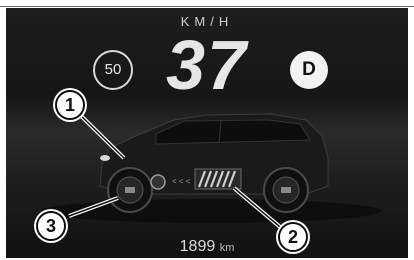 The width and height of the screenshot is (414, 260). I want to click on car-windows, so click(233, 132).